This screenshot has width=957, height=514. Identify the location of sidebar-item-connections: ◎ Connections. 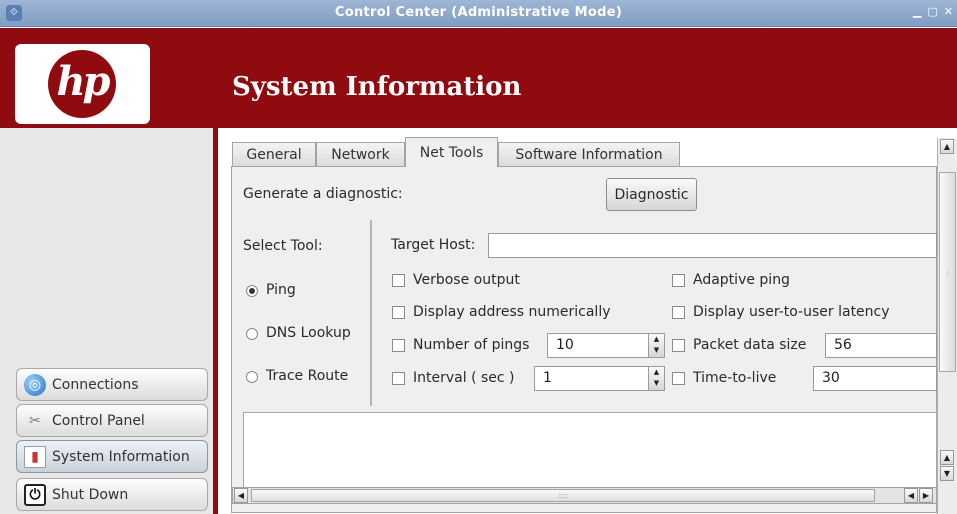
(112, 384).